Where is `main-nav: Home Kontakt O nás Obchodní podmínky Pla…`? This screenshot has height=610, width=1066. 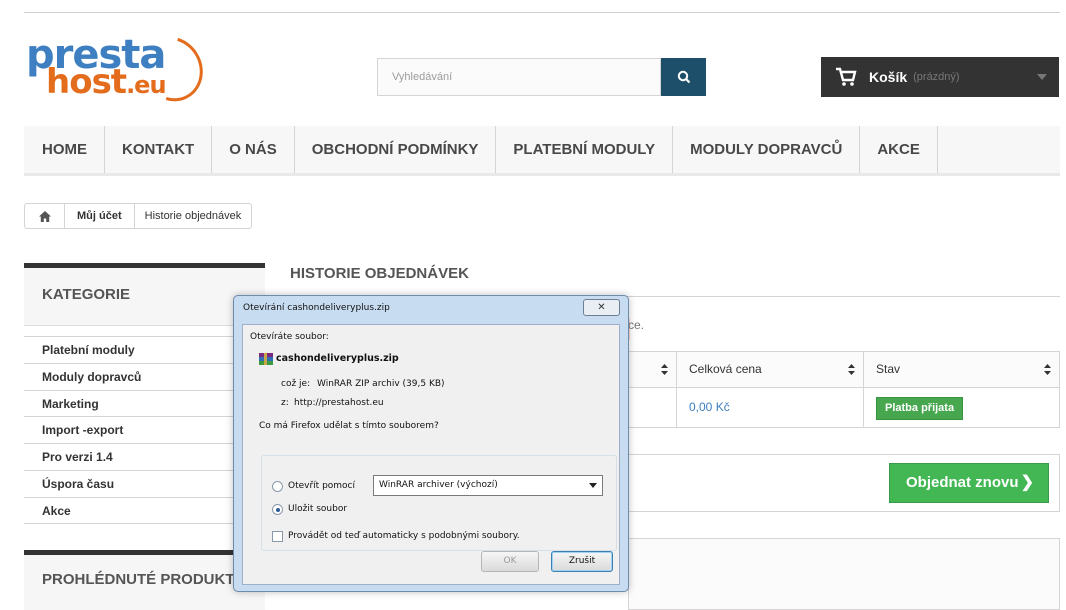 main-nav: Home Kontakt O nás Obchodní podmínky Pla… is located at coordinates (542, 151).